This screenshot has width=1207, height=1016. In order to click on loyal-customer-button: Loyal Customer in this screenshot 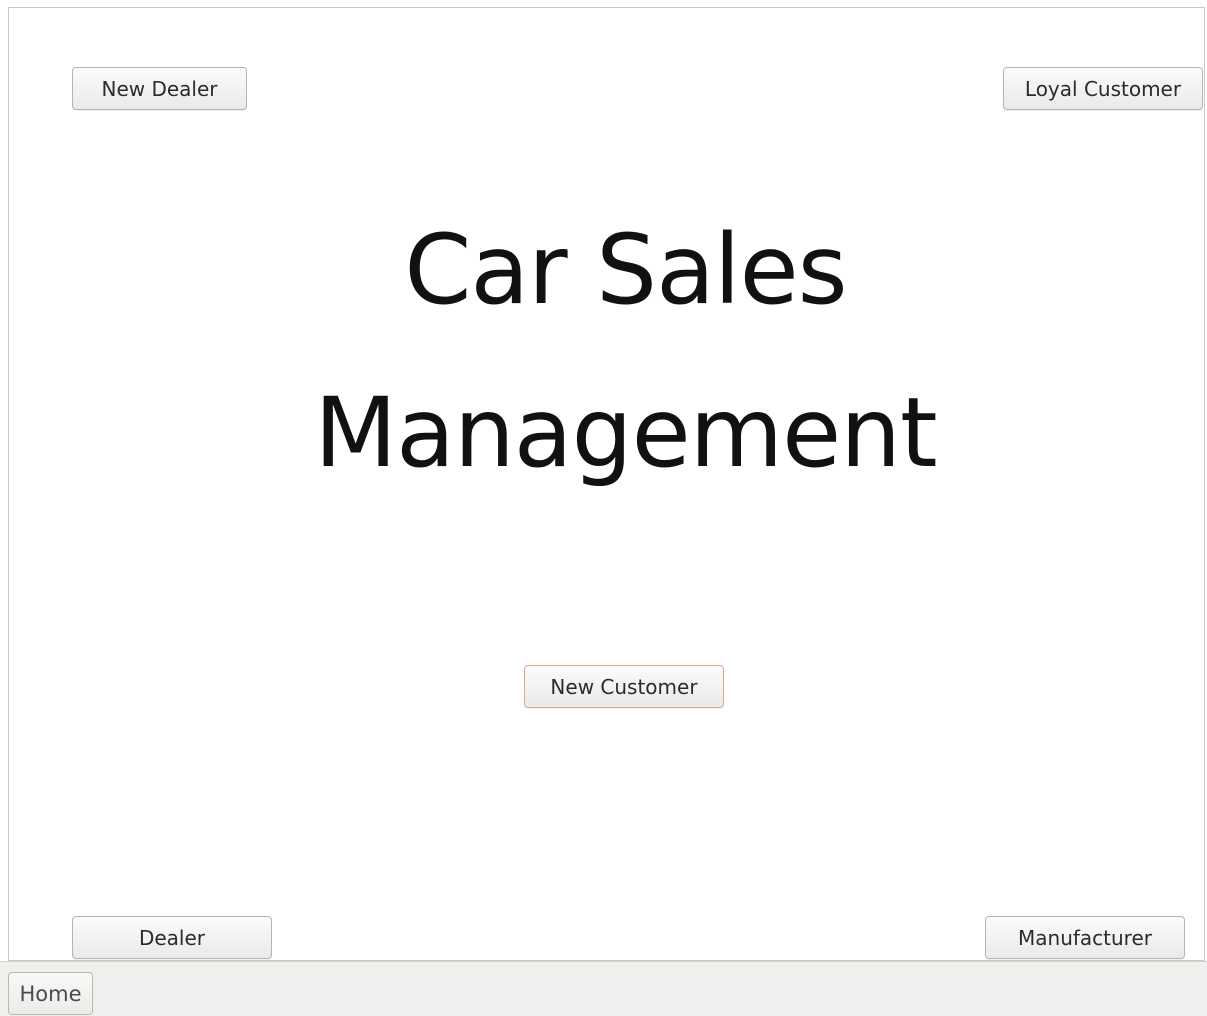, I will do `click(1103, 88)`.